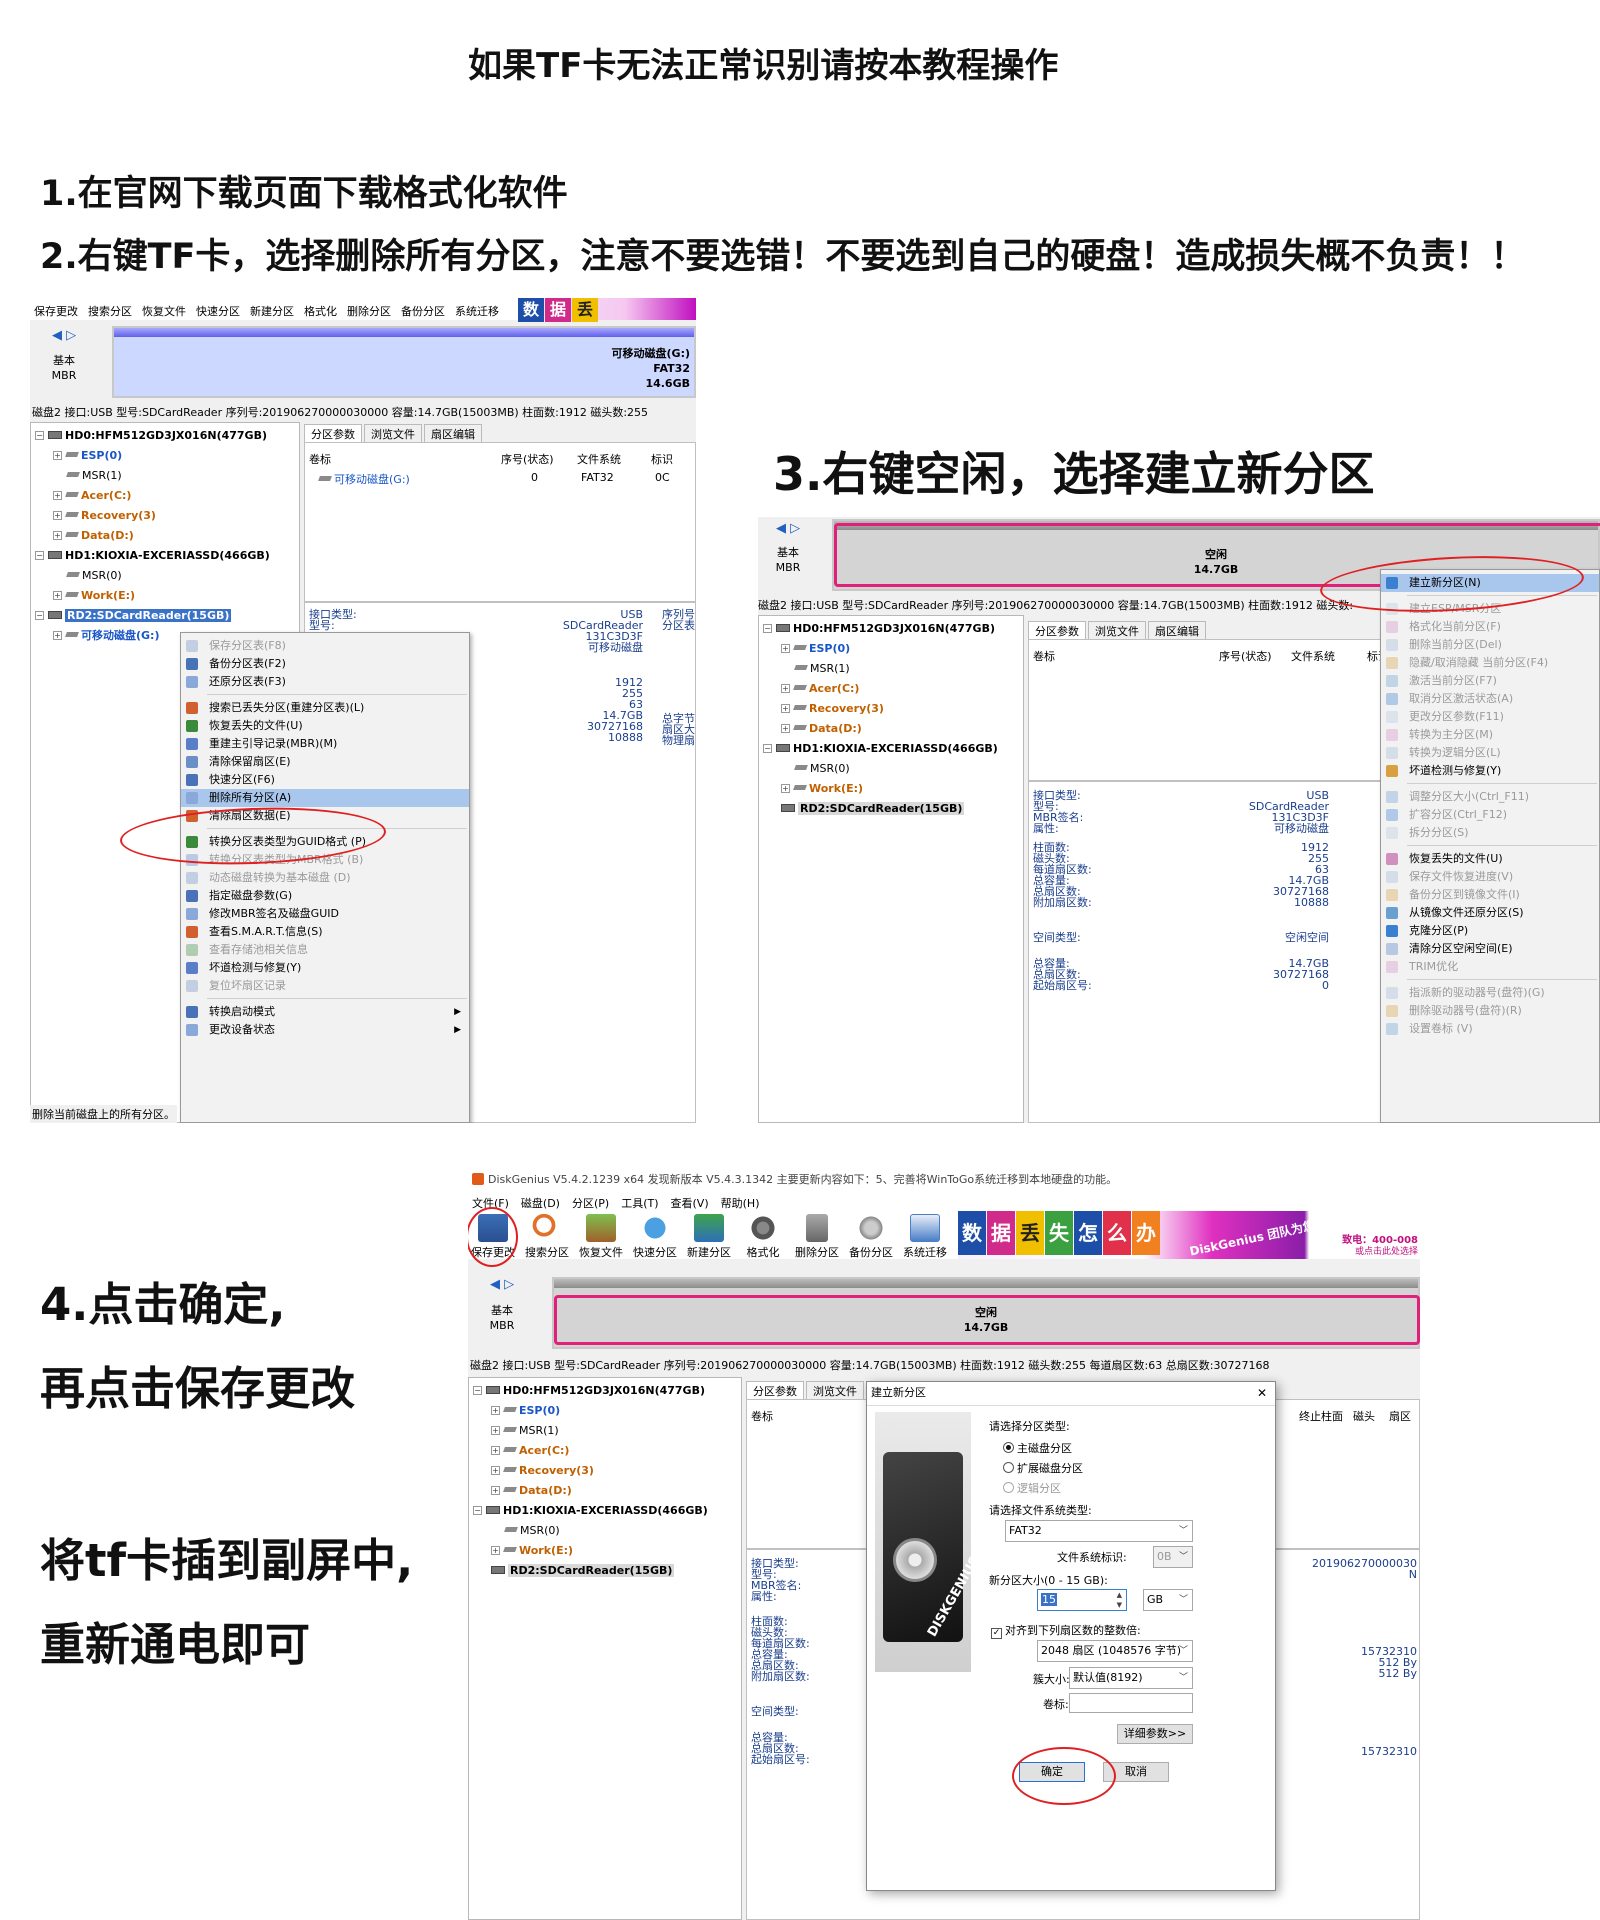 This screenshot has width=1600, height=1920. What do you see at coordinates (740, 1203) in the screenshot?
I see `menu-help: 帮助(H)` at bounding box center [740, 1203].